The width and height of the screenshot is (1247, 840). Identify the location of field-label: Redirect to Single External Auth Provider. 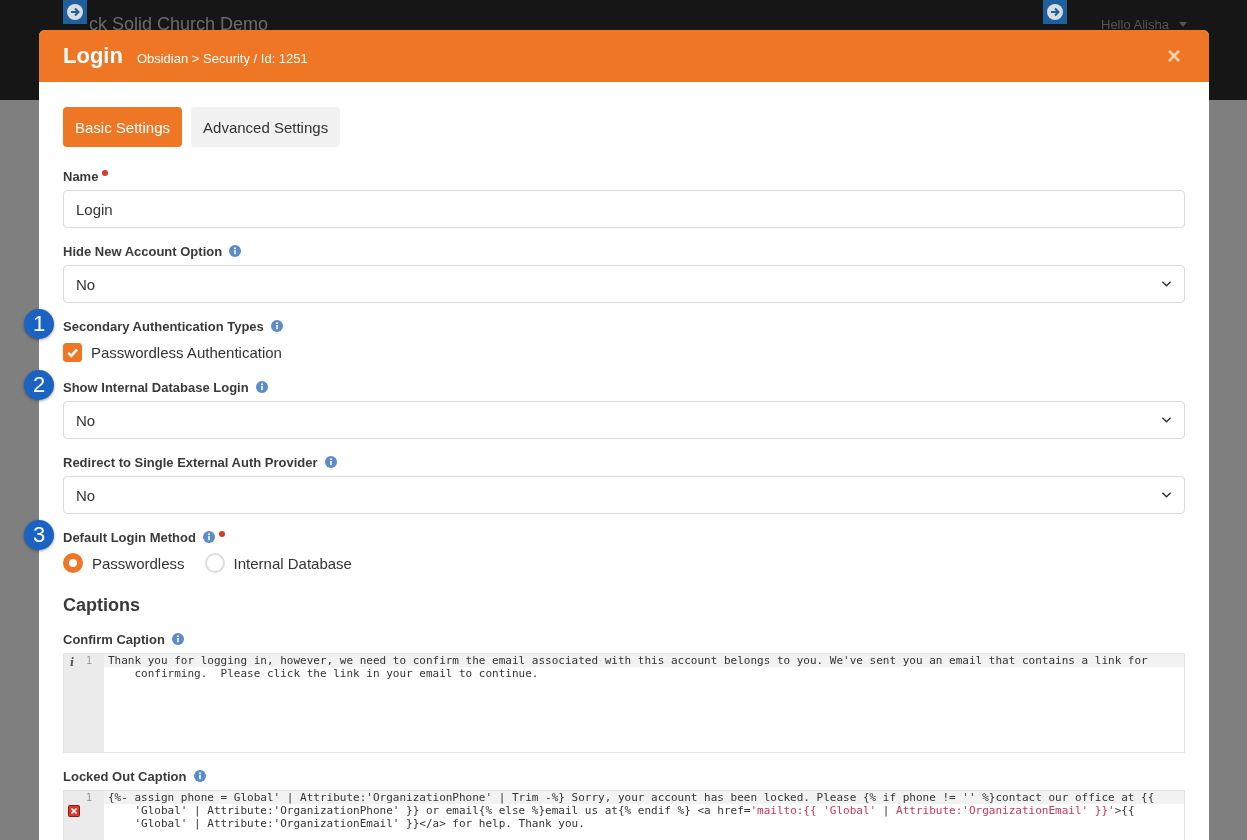
(190, 462).